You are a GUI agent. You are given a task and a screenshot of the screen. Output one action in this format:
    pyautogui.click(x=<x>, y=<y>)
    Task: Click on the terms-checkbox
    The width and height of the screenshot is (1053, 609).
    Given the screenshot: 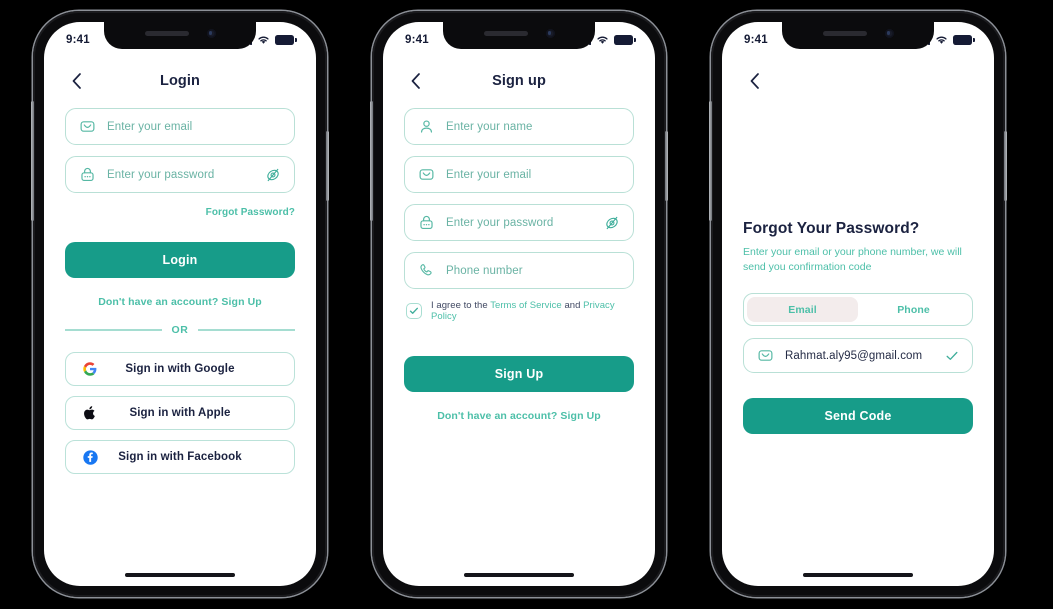 What is the action you would take?
    pyautogui.click(x=414, y=311)
    